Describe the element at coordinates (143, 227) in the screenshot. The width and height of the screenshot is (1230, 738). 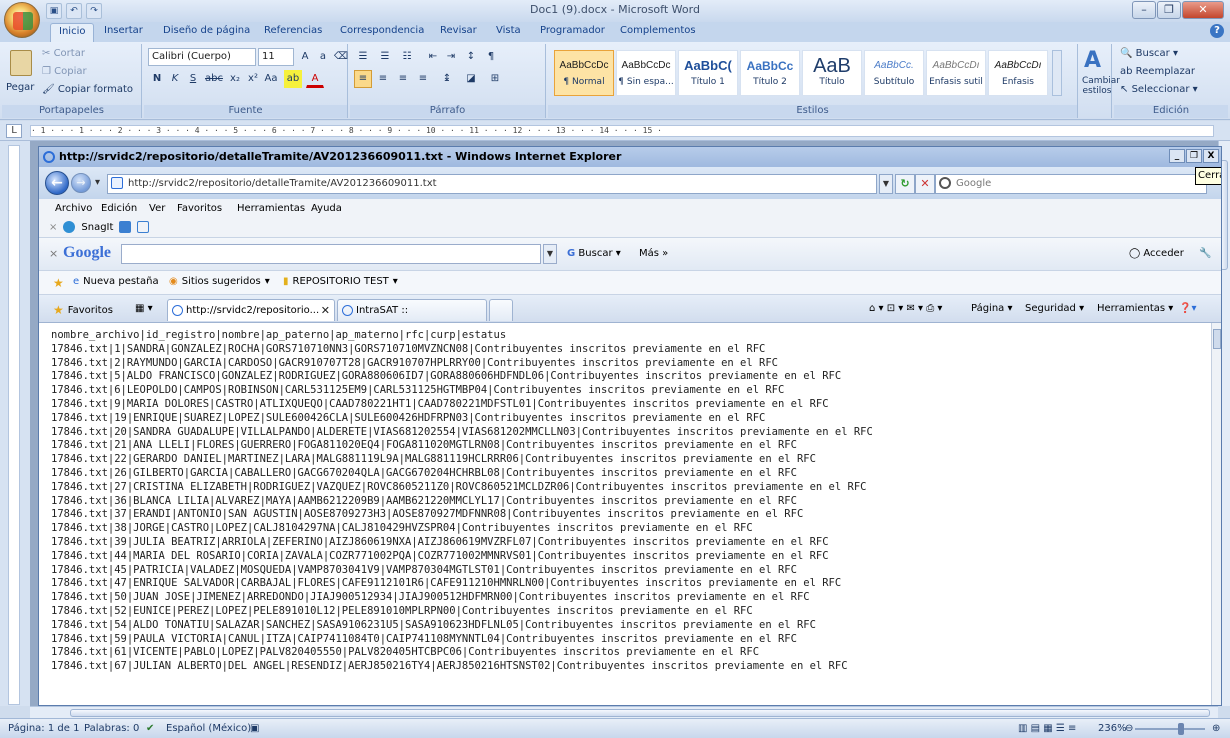
I see `snagit-window-icon` at that location.